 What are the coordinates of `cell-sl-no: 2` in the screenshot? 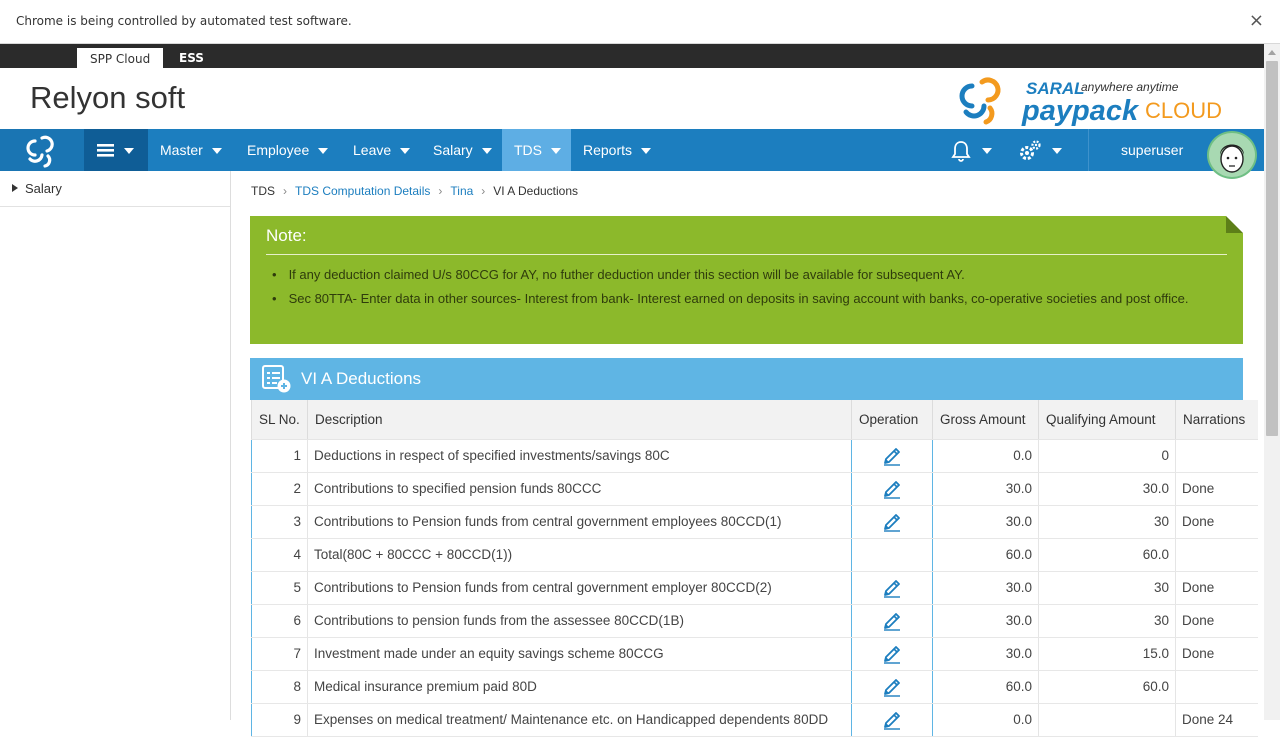 It's located at (279, 489).